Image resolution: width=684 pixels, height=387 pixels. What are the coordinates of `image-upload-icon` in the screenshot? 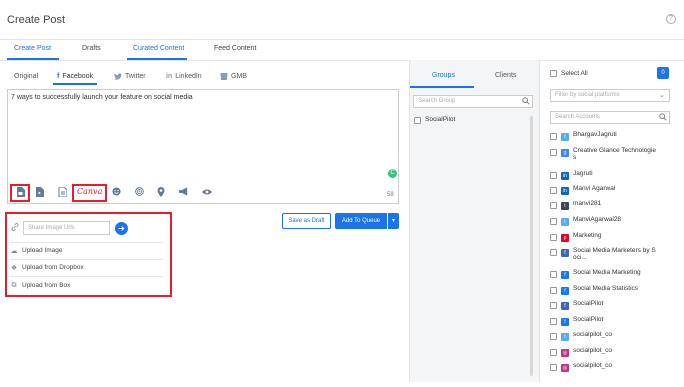 It's located at (20, 193).